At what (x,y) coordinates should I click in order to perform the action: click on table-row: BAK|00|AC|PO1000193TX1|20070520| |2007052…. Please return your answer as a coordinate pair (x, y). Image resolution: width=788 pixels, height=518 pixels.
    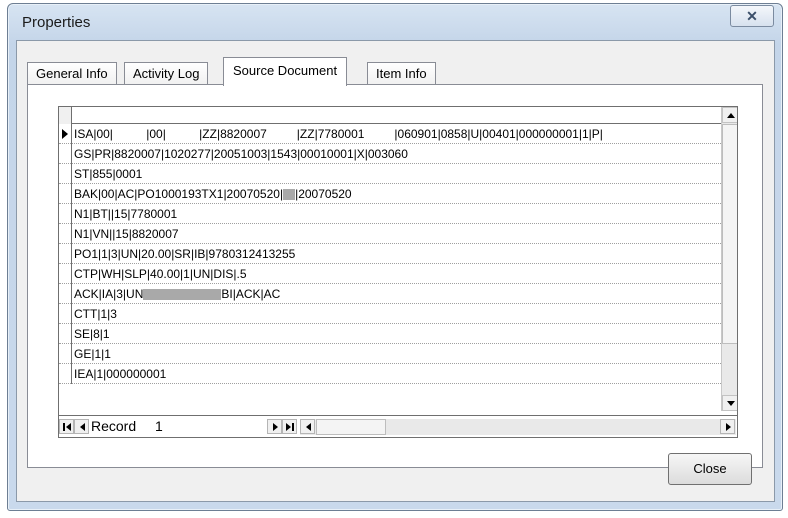
    Looking at the image, I should click on (391, 194).